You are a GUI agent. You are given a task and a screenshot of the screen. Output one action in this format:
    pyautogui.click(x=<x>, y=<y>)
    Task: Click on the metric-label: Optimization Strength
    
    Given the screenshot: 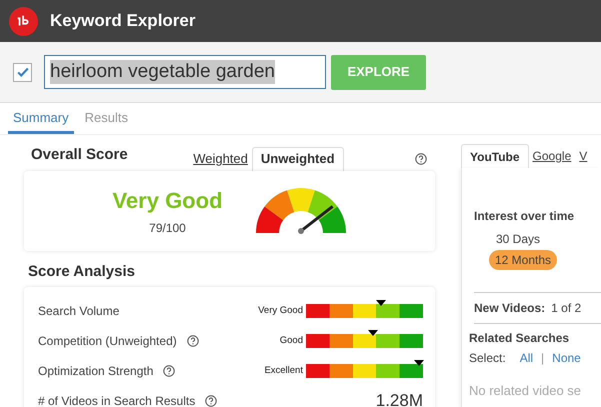 What is the action you would take?
    pyautogui.click(x=96, y=371)
    